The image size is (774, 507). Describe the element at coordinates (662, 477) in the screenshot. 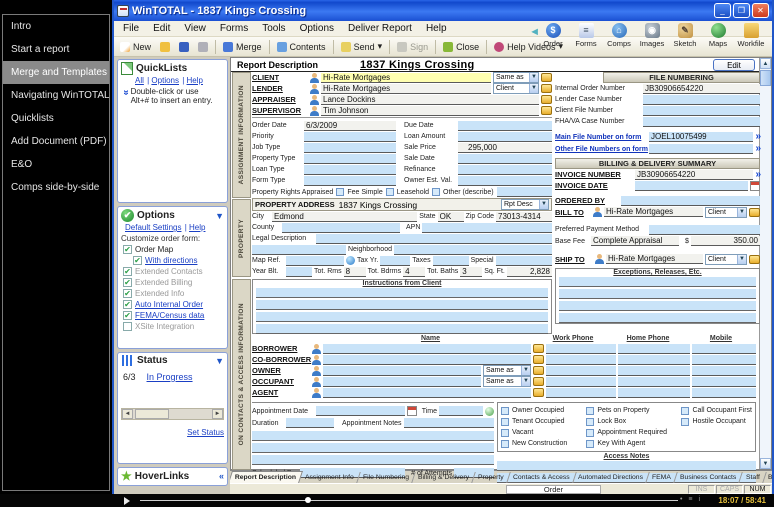

I see `tab-fema: FEMA` at that location.